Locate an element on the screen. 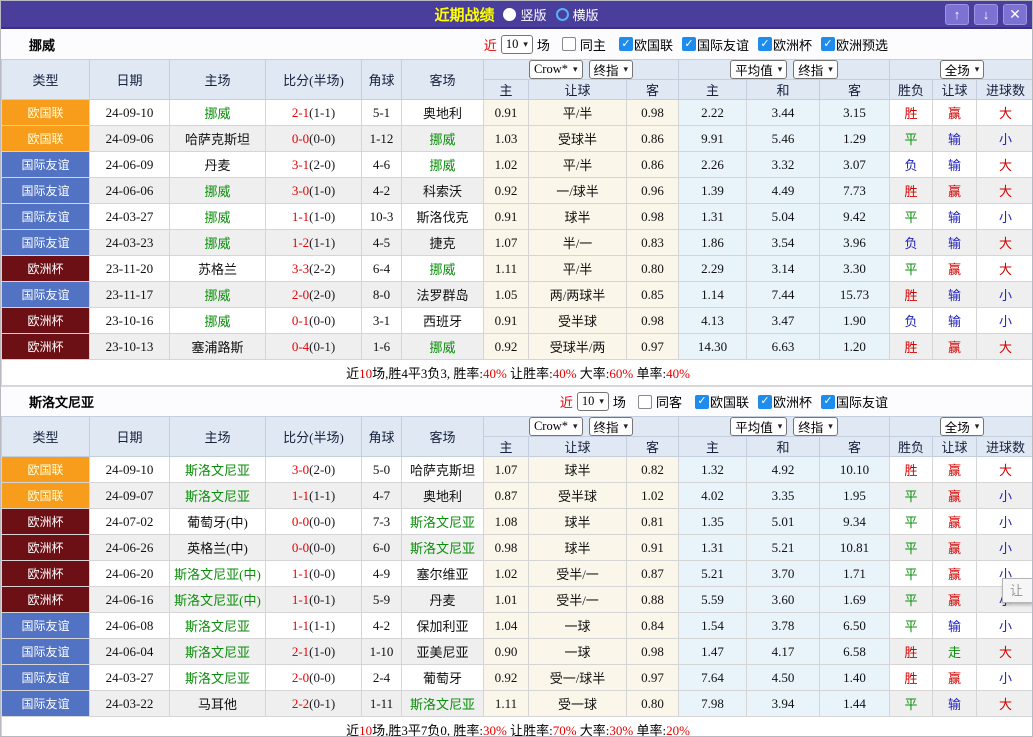  home-odds-cell: 1.01 is located at coordinates (506, 599).